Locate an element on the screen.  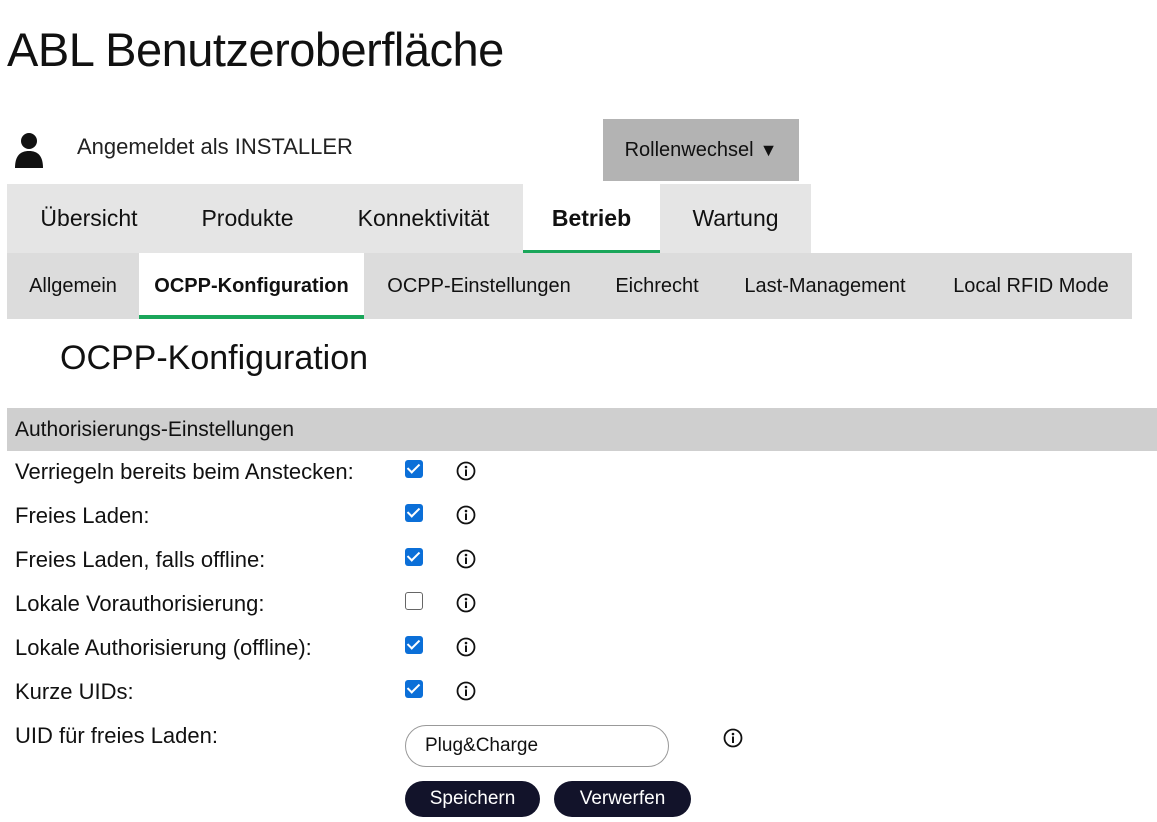
subtab-label: OCPP-Einstellungen is located at coordinates (479, 285).